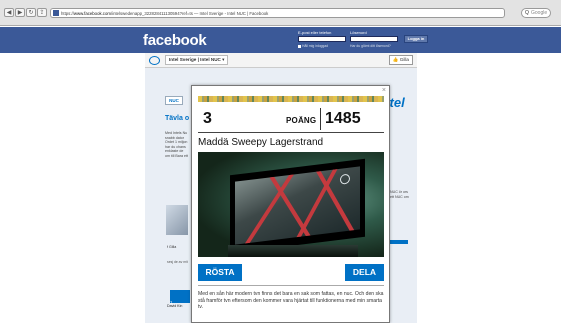  I want to click on tab-nuc: NUC, so click(174, 100).